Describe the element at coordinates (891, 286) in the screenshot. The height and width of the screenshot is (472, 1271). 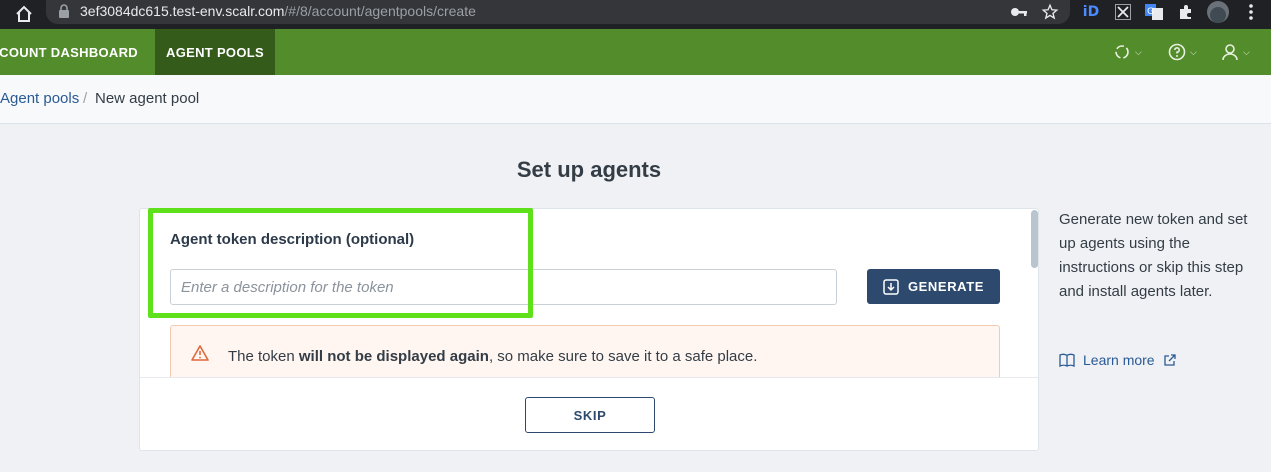
I see `download-icon` at that location.